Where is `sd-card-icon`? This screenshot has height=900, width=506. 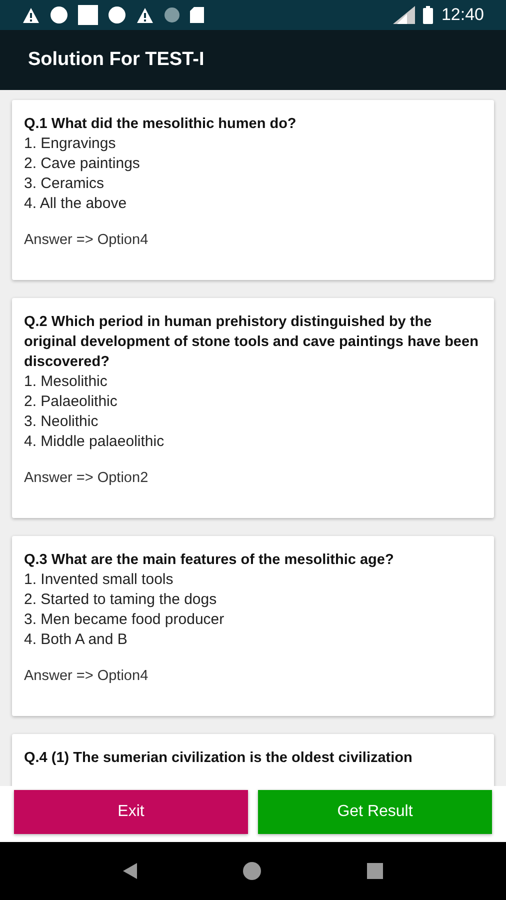
sd-card-icon is located at coordinates (197, 15).